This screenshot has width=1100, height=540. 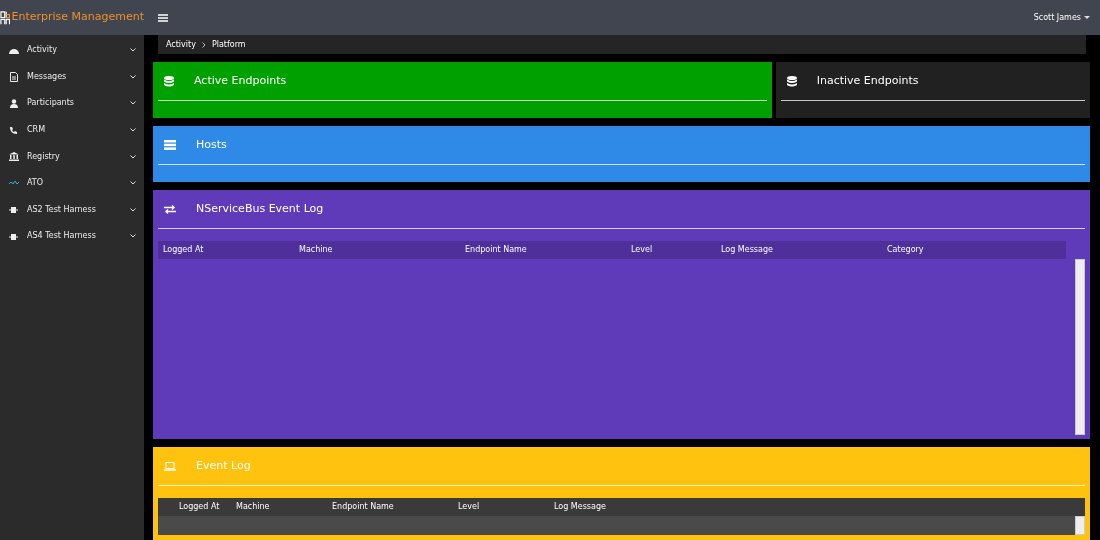 I want to click on menu-icon, so click(x=163, y=17).